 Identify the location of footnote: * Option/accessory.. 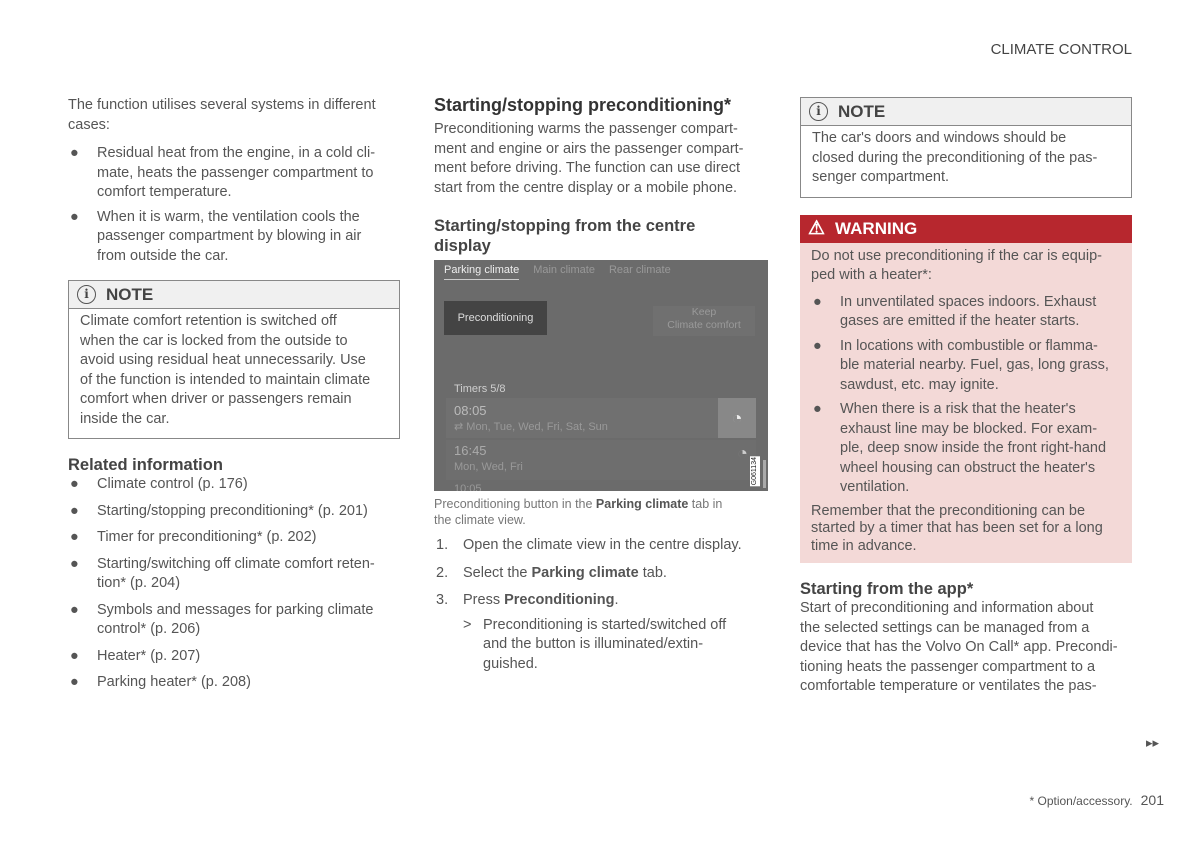
(1081, 801).